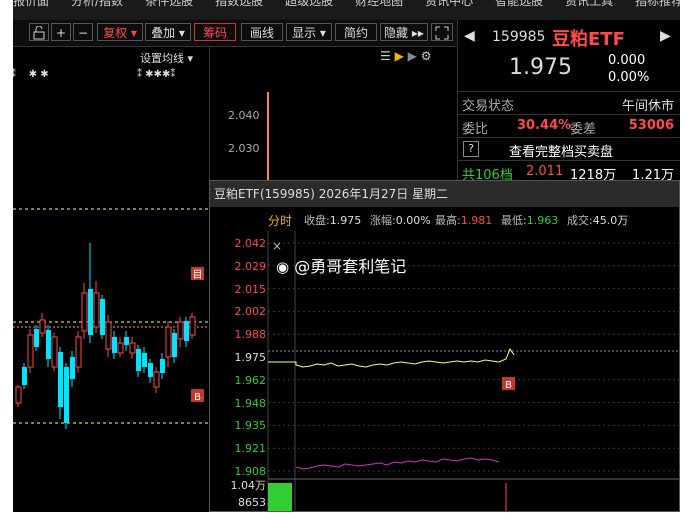  What do you see at coordinates (544, 125) in the screenshot?
I see `webi-value: 30.44%` at bounding box center [544, 125].